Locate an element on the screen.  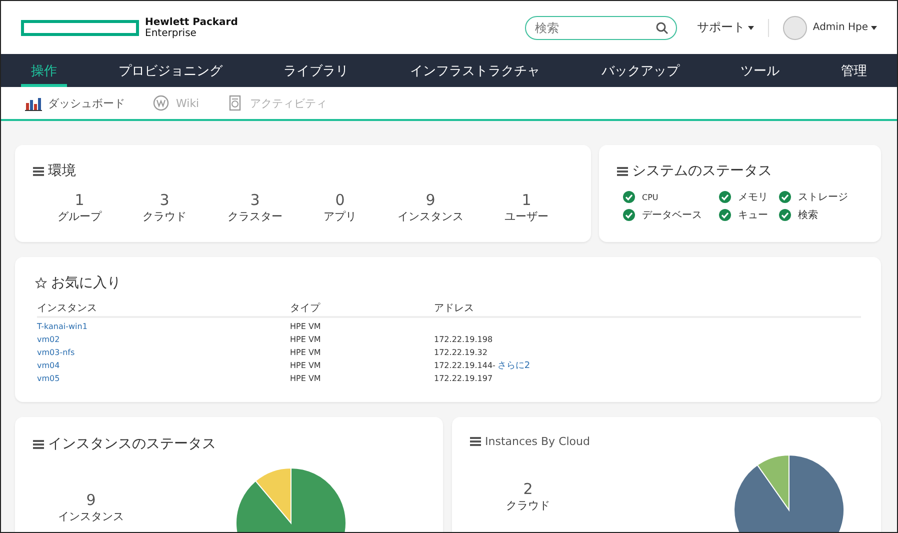
stat-label: アプリ is located at coordinates (340, 216).